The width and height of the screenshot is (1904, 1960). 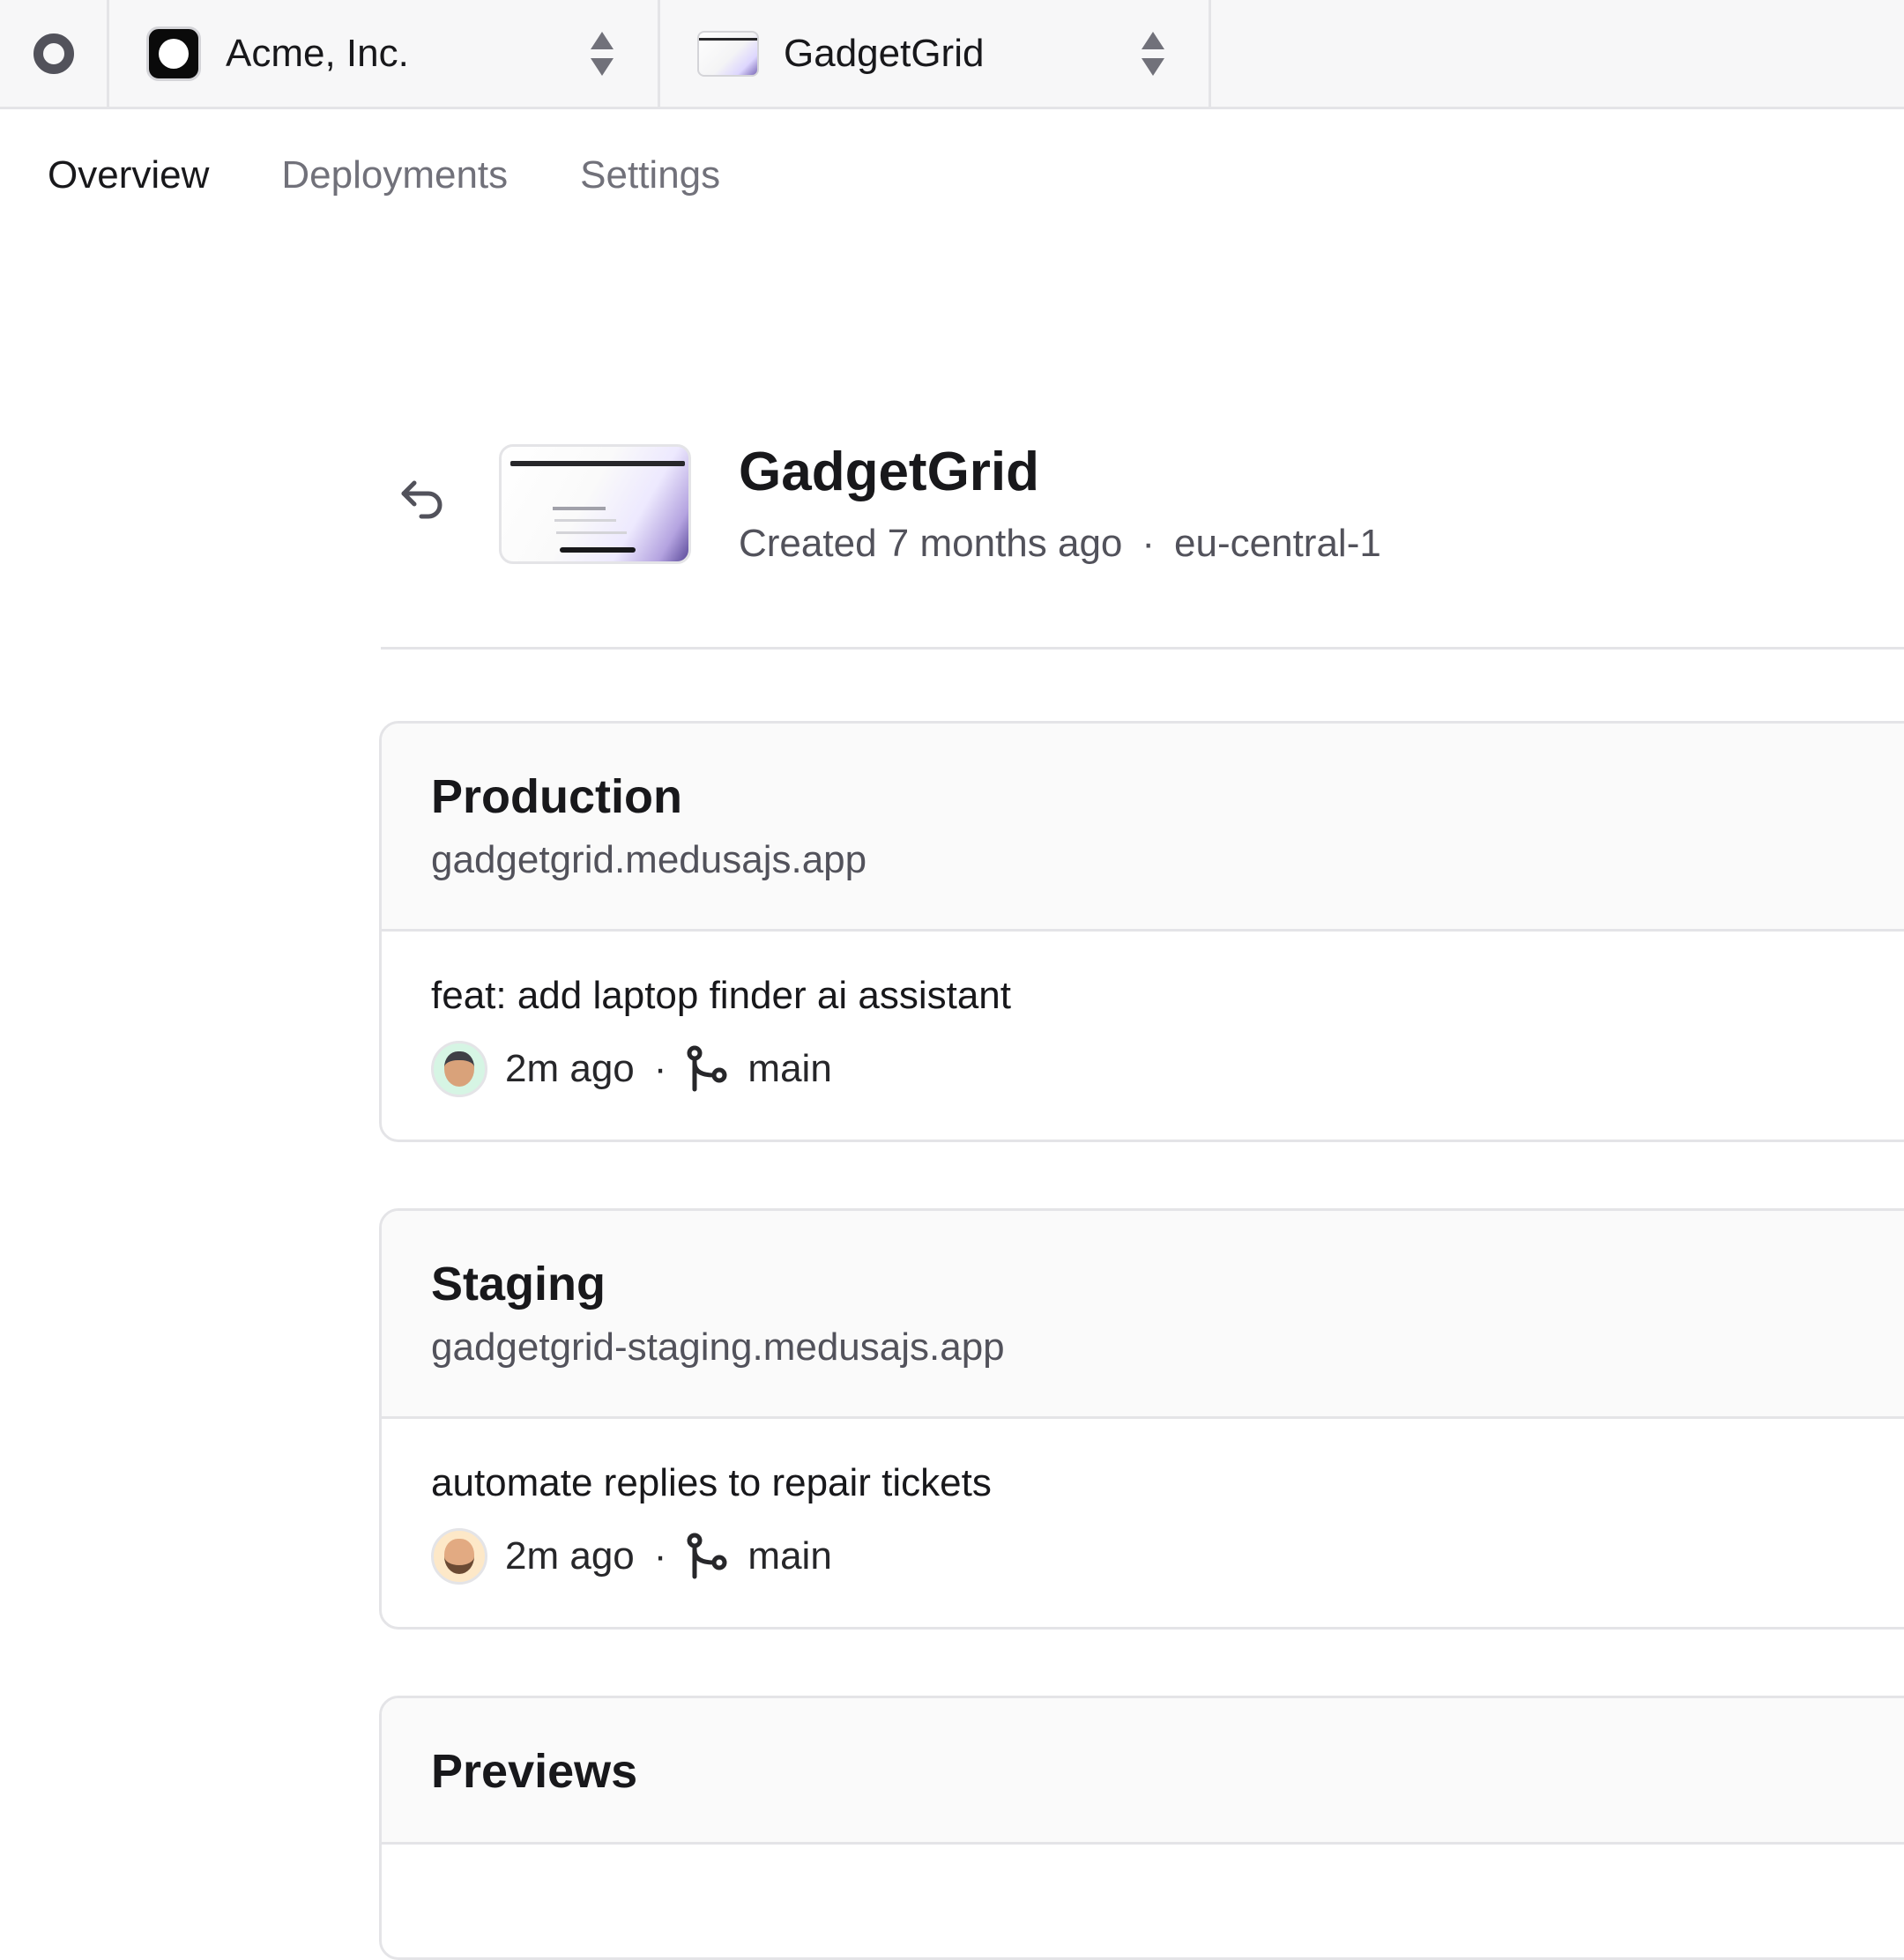 I want to click on environment-card-body, so click(x=1143, y=1901).